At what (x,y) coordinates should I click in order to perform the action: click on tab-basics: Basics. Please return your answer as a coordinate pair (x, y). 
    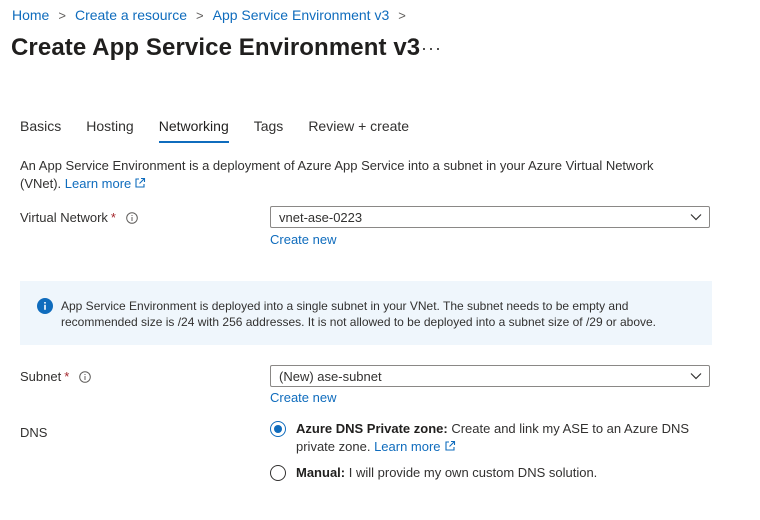
    Looking at the image, I should click on (40, 130).